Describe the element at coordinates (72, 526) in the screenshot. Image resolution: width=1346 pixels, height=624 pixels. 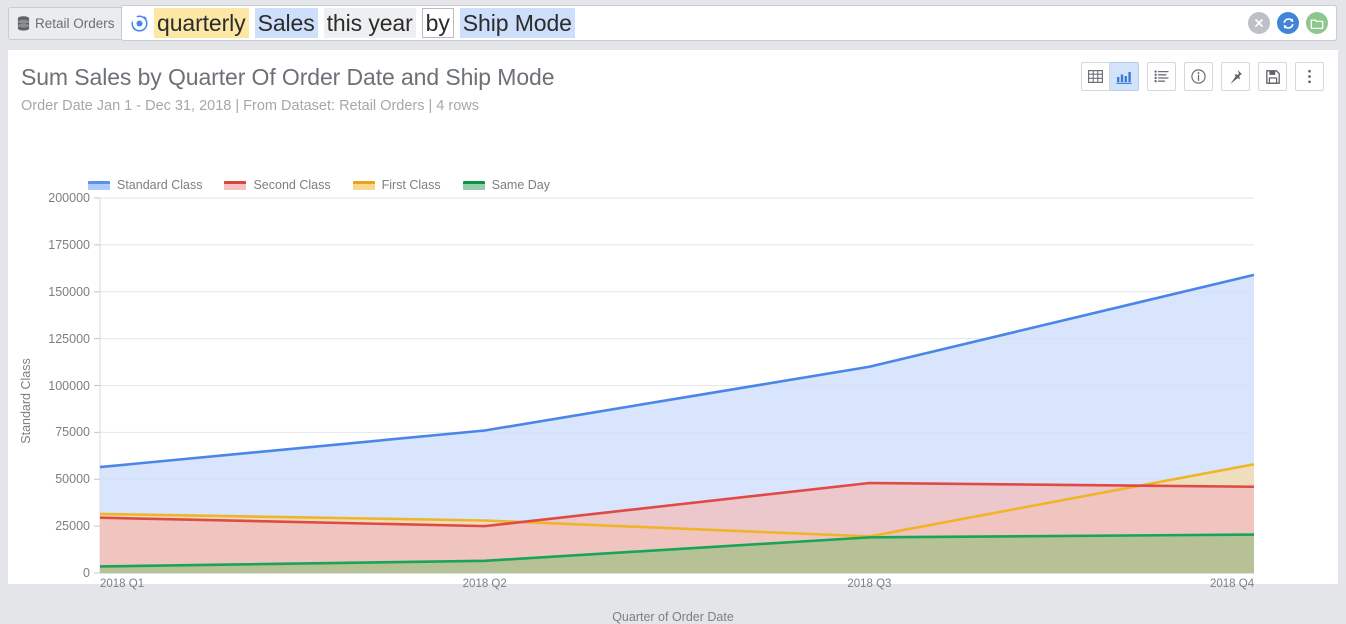
I see `y-axis-tick: 25000` at that location.